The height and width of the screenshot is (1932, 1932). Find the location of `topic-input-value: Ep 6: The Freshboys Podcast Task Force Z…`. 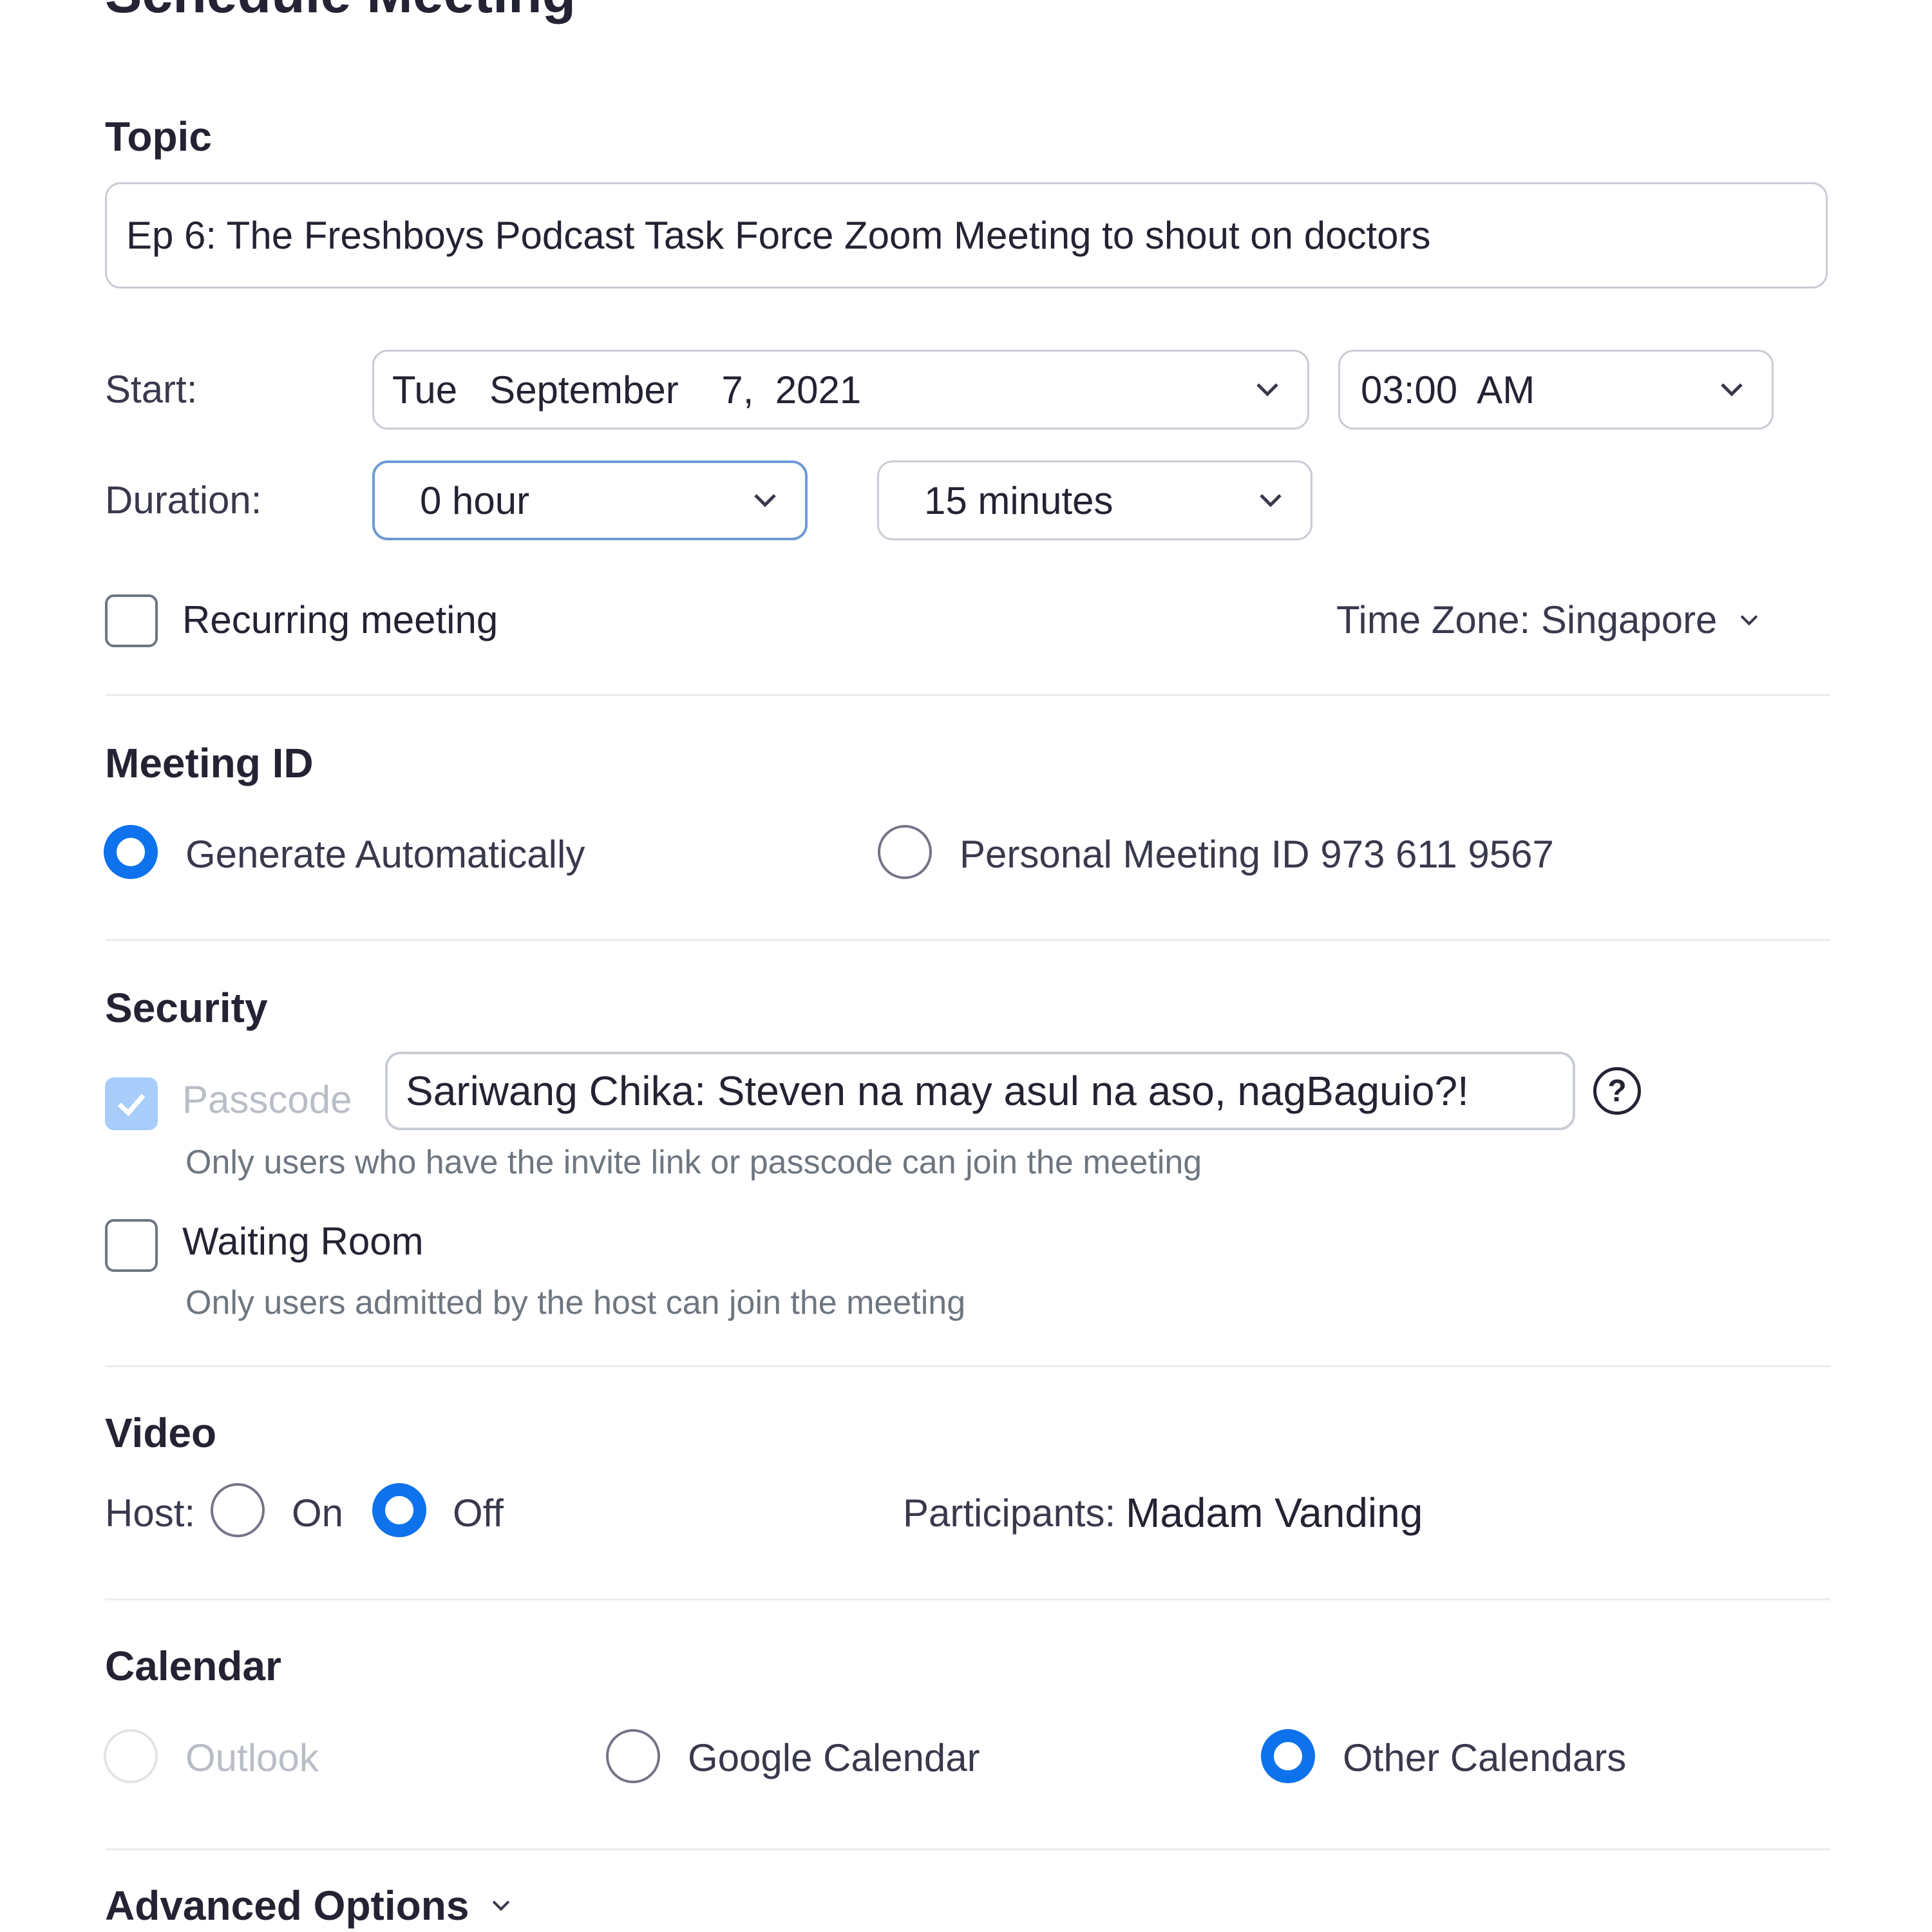

topic-input-value: Ep 6: The Freshboys Podcast Task Force Z… is located at coordinates (779, 235).